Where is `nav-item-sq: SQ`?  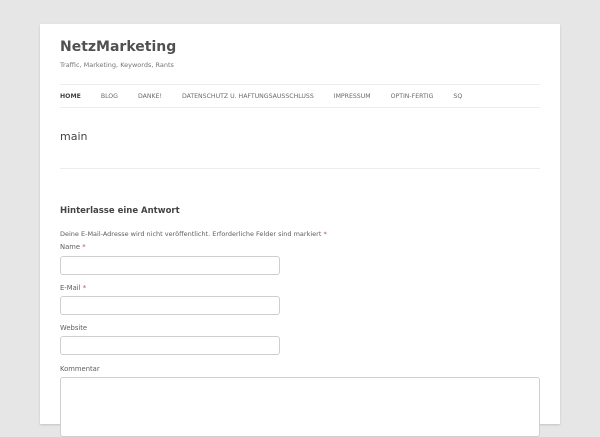 nav-item-sq: SQ is located at coordinates (457, 96).